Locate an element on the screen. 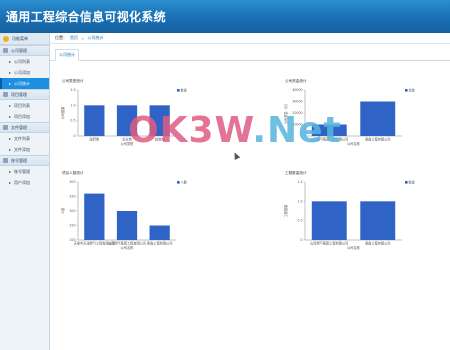 Image resolution: width=450 pixels, height=350 pixels. sidebar-group-project: 项目管理 is located at coordinates (24, 94).